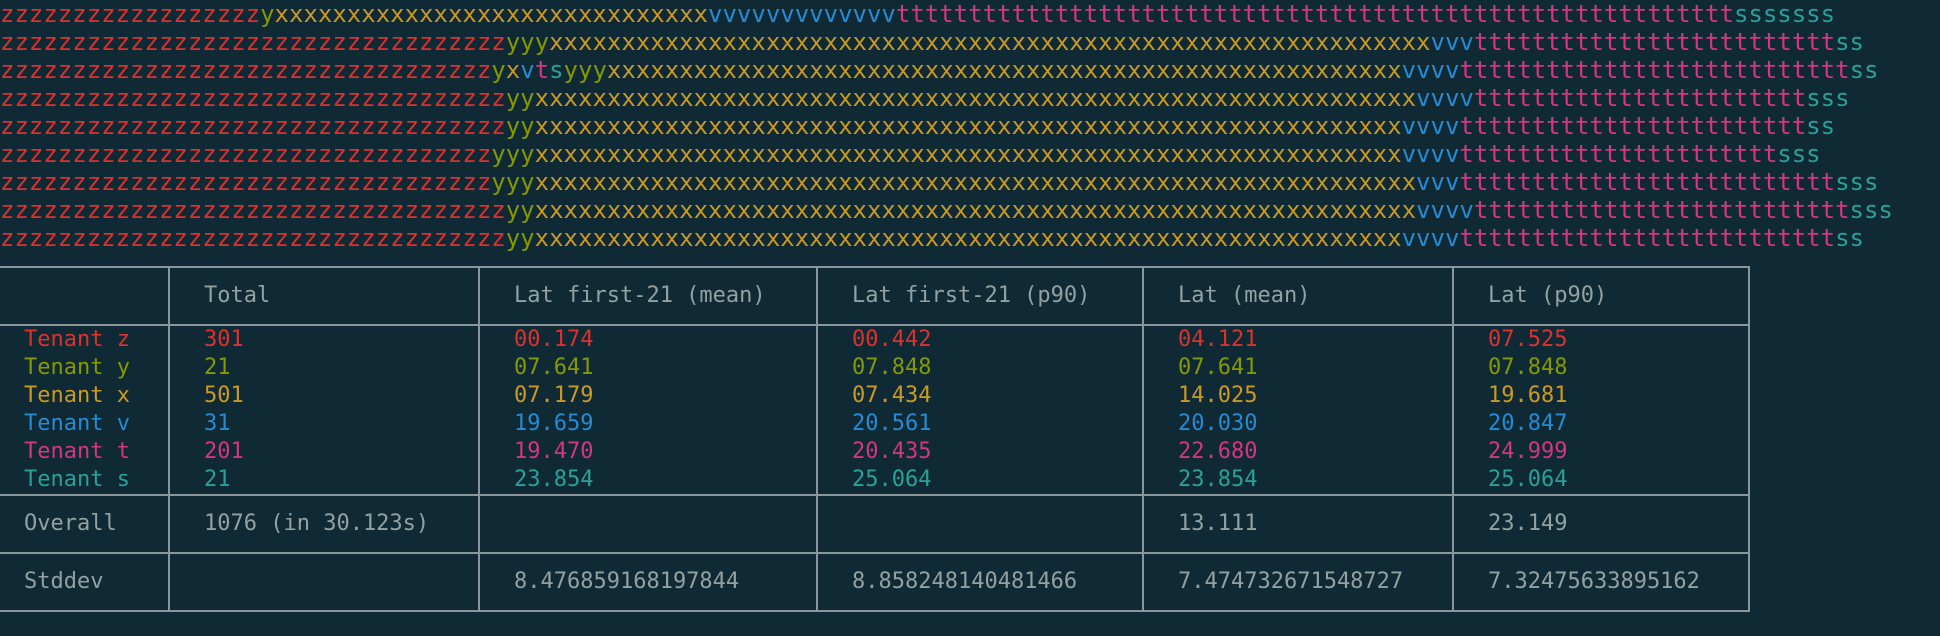 The height and width of the screenshot is (636, 1940). Describe the element at coordinates (892, 479) in the screenshot. I see `tenant-s-first-p90: 25.064` at that location.